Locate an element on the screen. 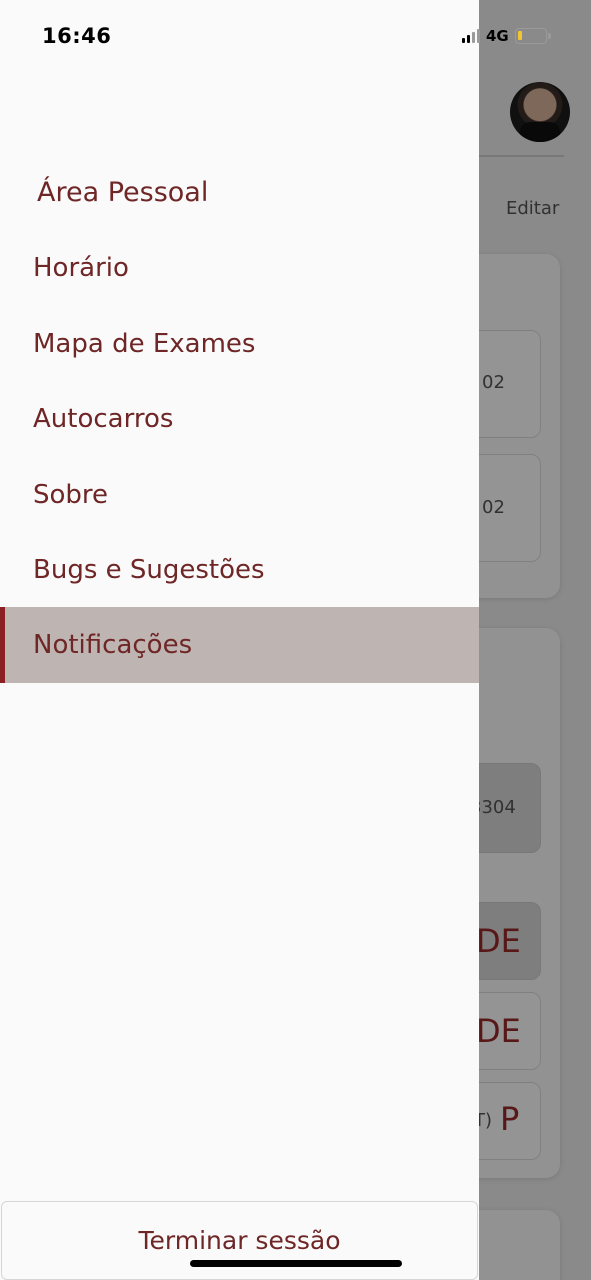 Image resolution: width=591 pixels, height=1280 pixels. logout-button: Terminar sessão is located at coordinates (239, 1240).